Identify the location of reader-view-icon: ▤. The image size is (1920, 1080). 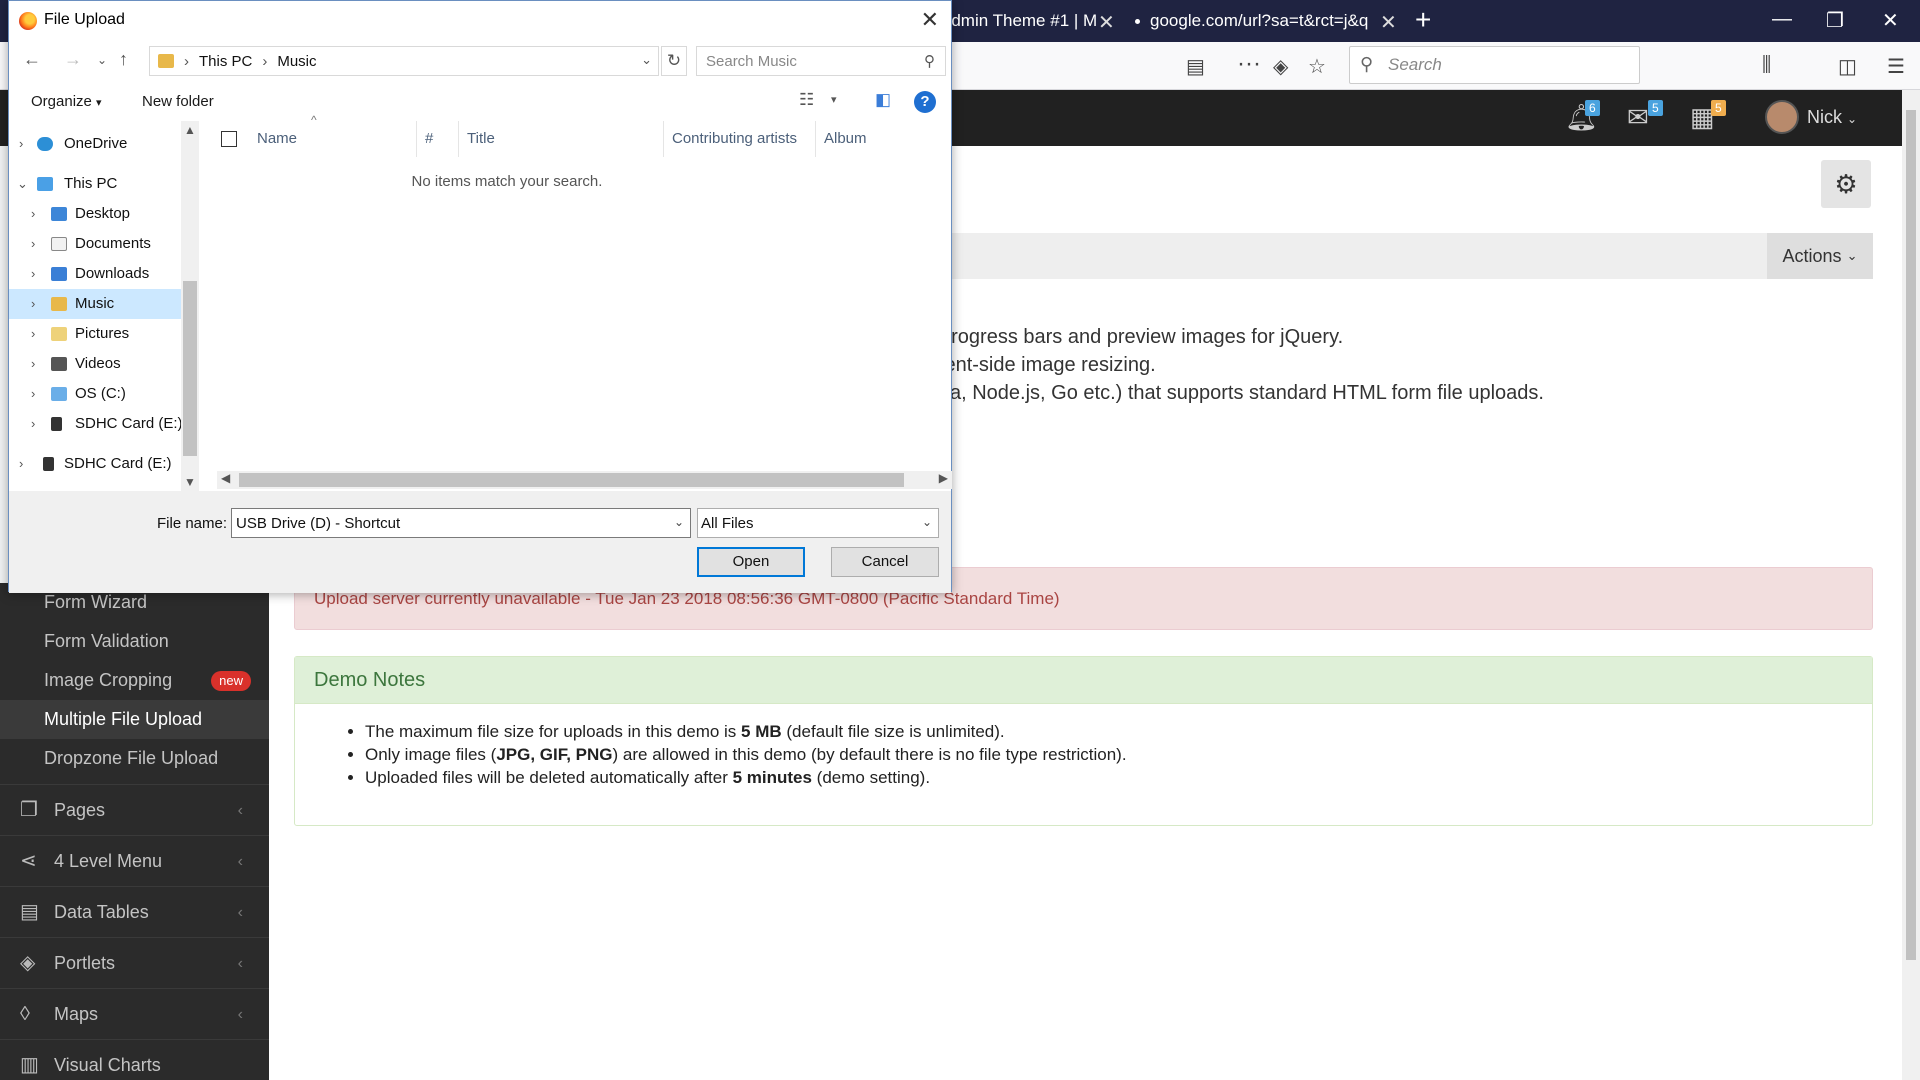
(1195, 66).